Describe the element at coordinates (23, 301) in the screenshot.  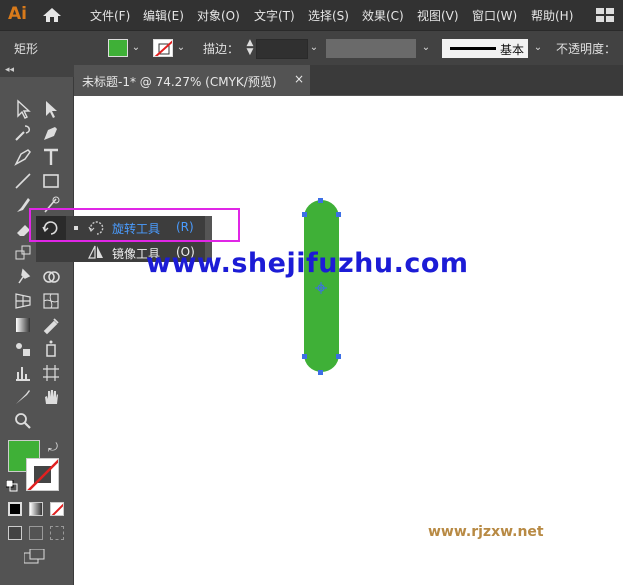
I see `perspective-grid-tool-icon` at that location.